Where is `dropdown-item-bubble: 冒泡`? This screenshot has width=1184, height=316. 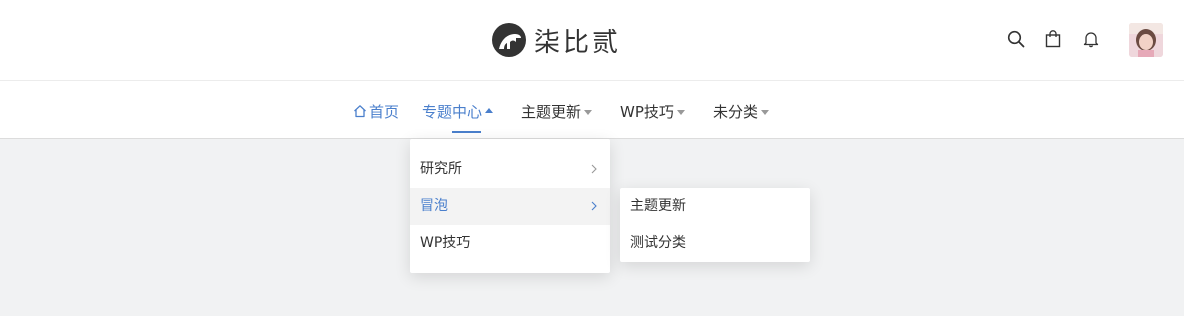
dropdown-item-bubble: 冒泡 is located at coordinates (510, 206).